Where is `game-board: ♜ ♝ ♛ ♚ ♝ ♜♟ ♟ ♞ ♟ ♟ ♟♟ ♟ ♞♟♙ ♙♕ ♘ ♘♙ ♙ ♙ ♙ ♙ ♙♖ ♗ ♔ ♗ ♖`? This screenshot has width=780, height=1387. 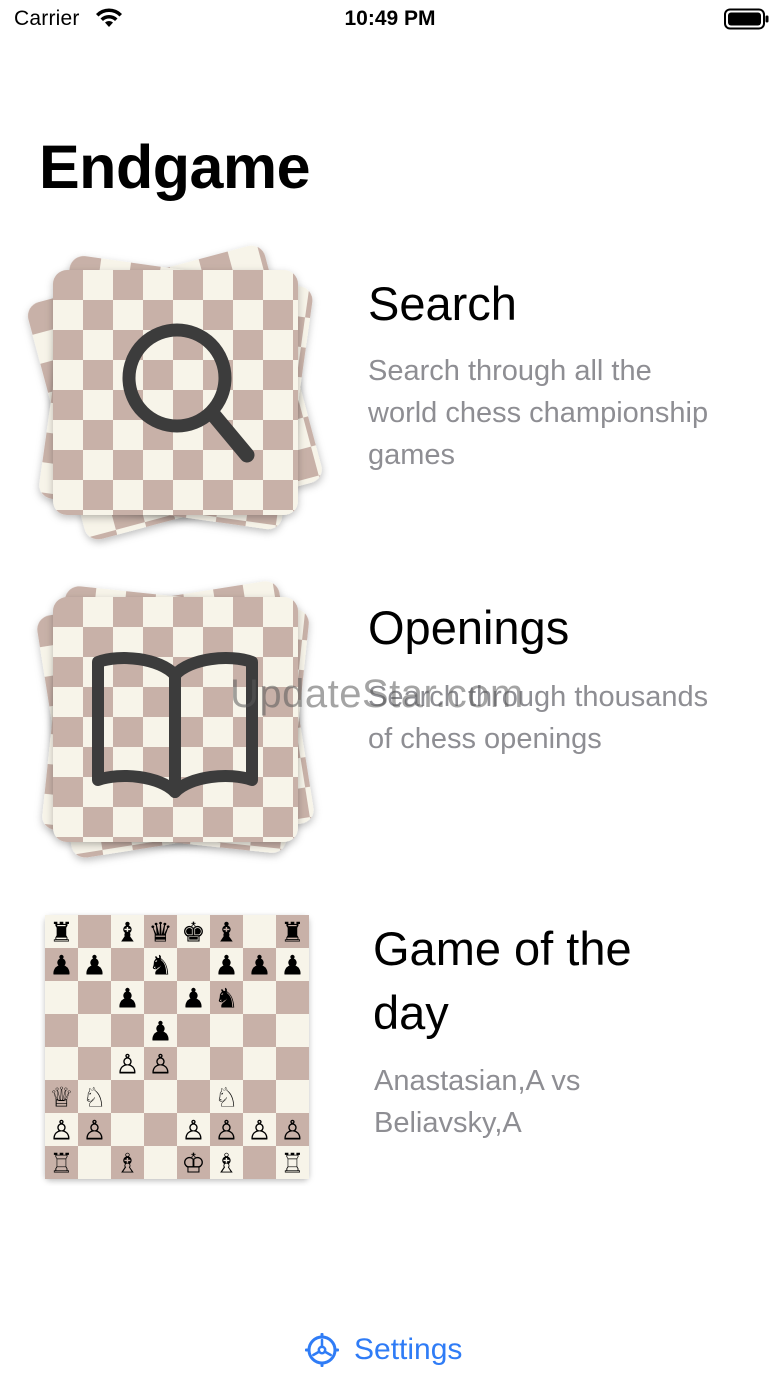 game-board: ♜ ♝ ♛ ♚ ♝ ♜♟ ♟ ♞ ♟ ♟ ♟♟ ♟ ♞♟♙ ♙♕ ♘ ♘♙ ♙ ♙ ♙ ♙ ♙♖ ♗ ♔ ♗ ♖ is located at coordinates (177, 1047).